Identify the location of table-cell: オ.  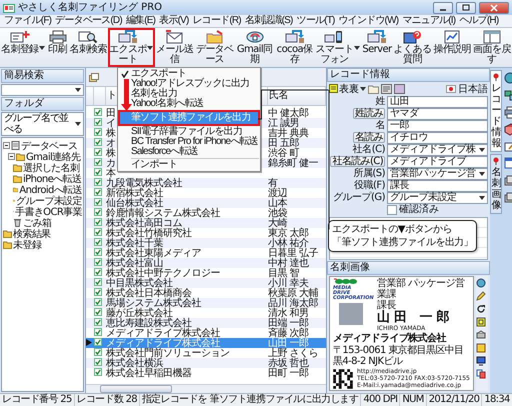
(111, 143).